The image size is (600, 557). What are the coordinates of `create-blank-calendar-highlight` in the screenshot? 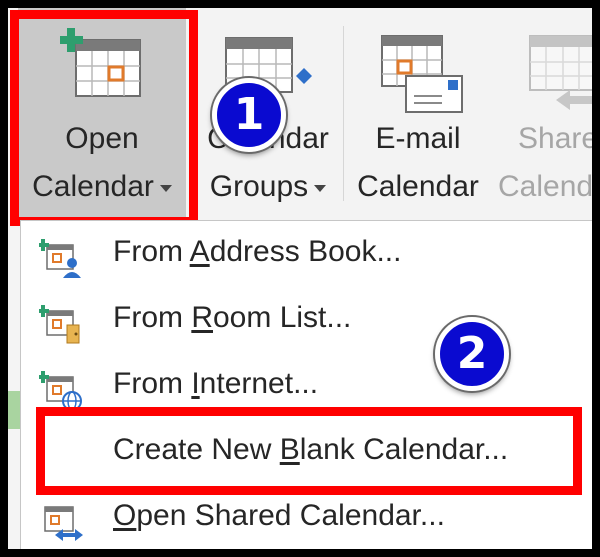 It's located at (309, 451).